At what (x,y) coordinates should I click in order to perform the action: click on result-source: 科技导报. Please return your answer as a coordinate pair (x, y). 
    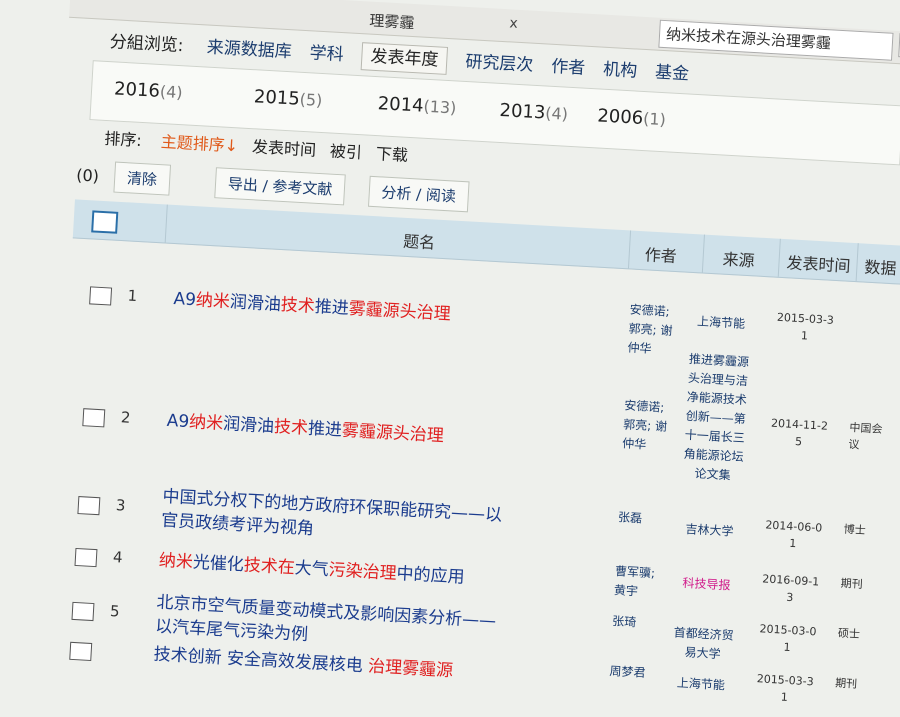
    Looking at the image, I should click on (706, 584).